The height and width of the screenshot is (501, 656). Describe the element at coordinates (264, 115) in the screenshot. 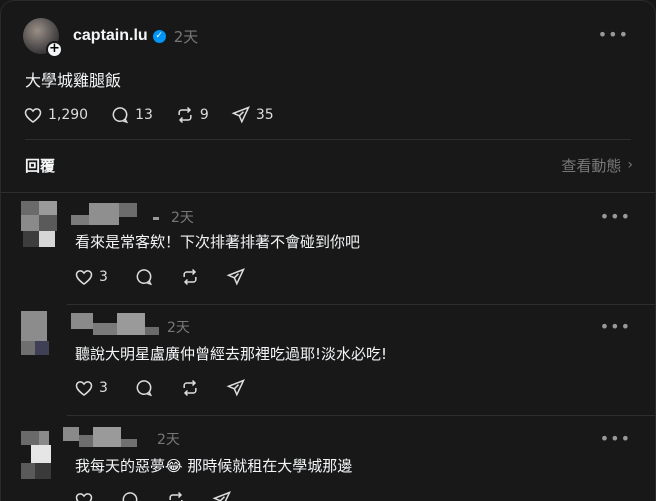

I see `share-count: 35` at that location.